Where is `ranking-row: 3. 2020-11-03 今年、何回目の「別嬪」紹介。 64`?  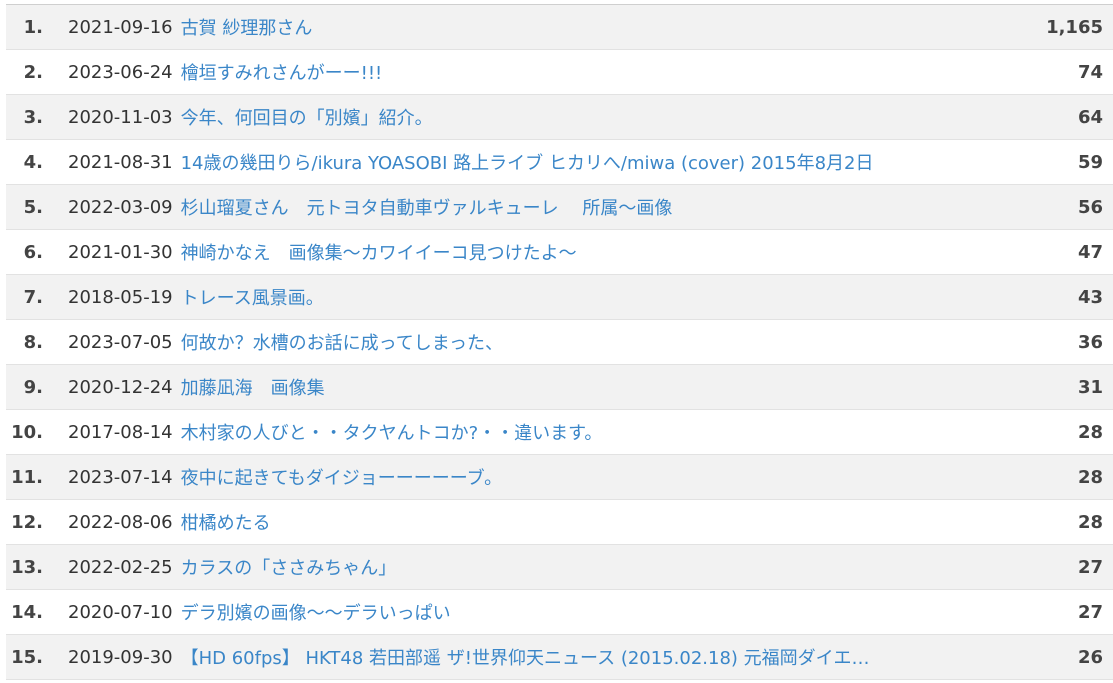
ranking-row: 3. 2020-11-03 今年、何回目の「別嬪」紹介。 64 is located at coordinates (559, 117).